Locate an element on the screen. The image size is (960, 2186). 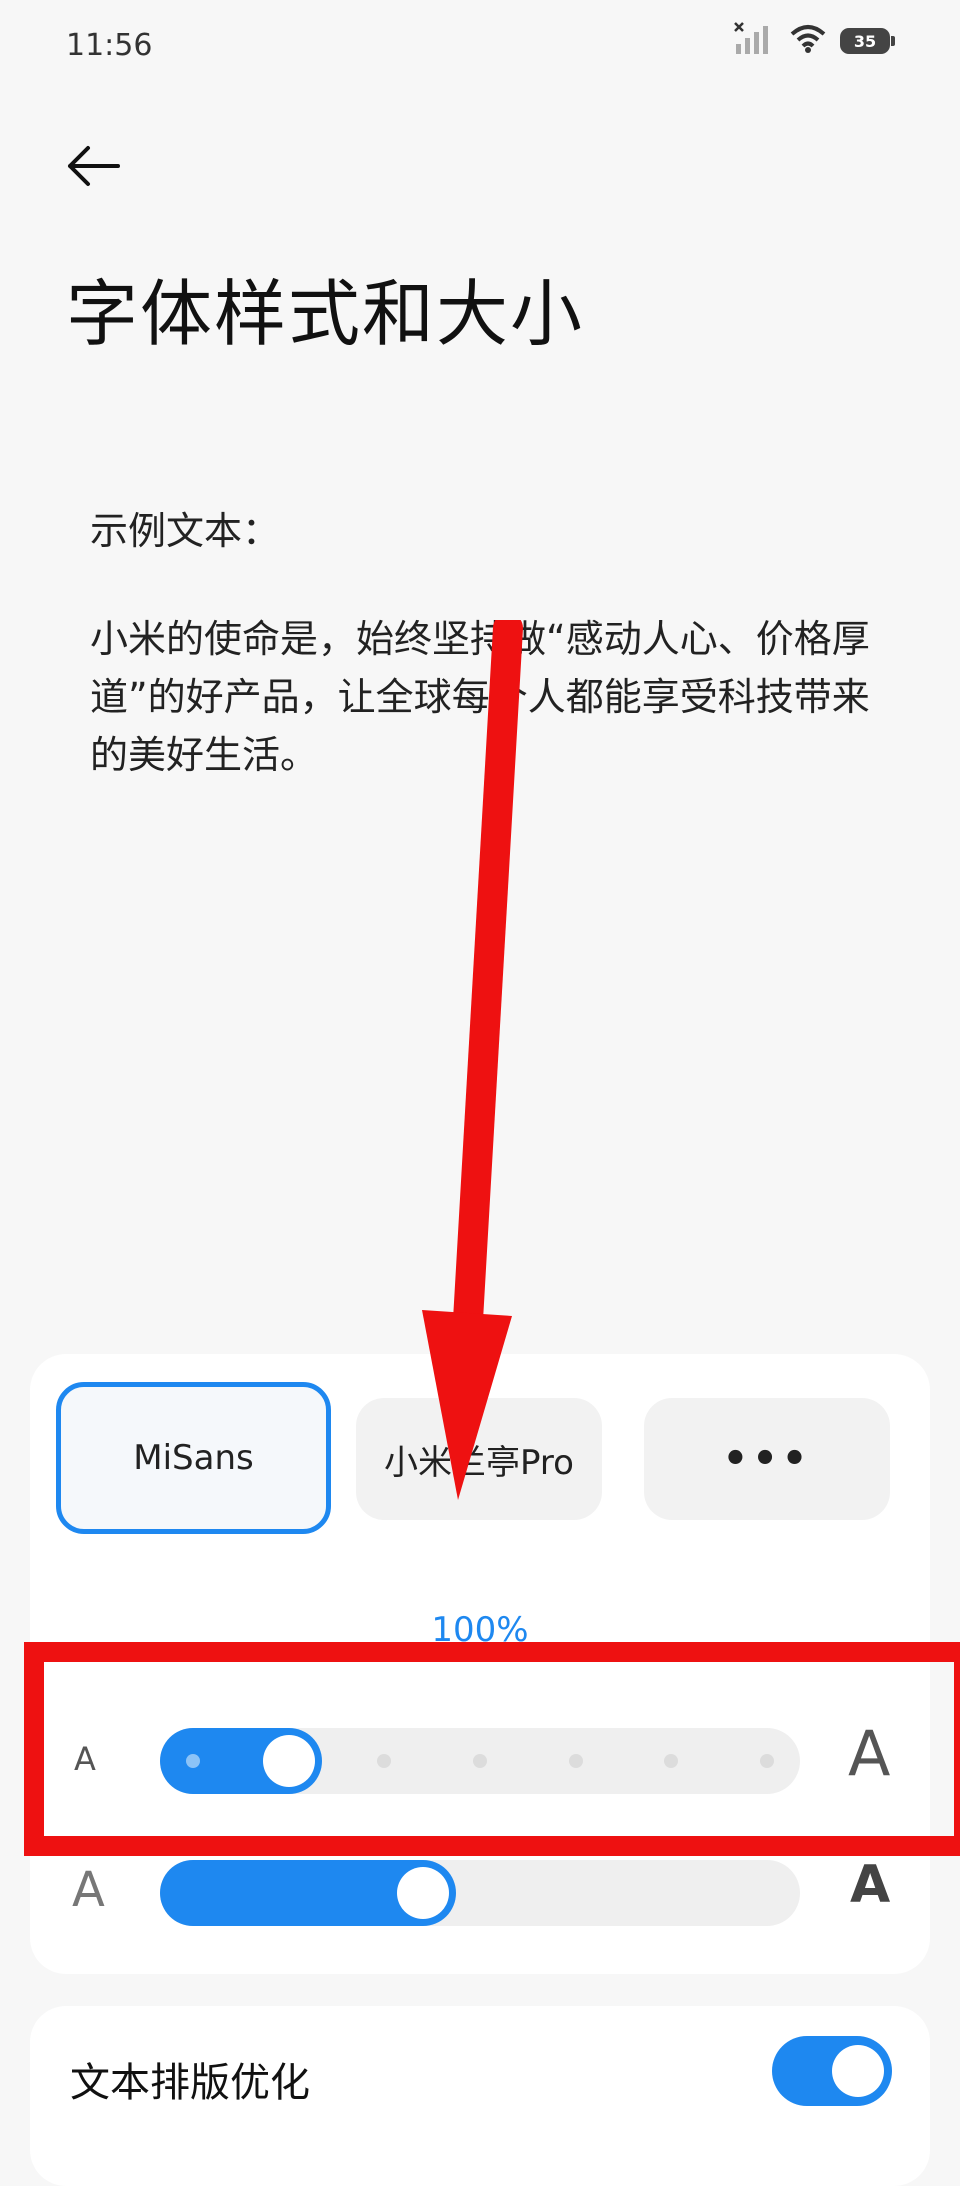
back-button is located at coordinates (94, 166).